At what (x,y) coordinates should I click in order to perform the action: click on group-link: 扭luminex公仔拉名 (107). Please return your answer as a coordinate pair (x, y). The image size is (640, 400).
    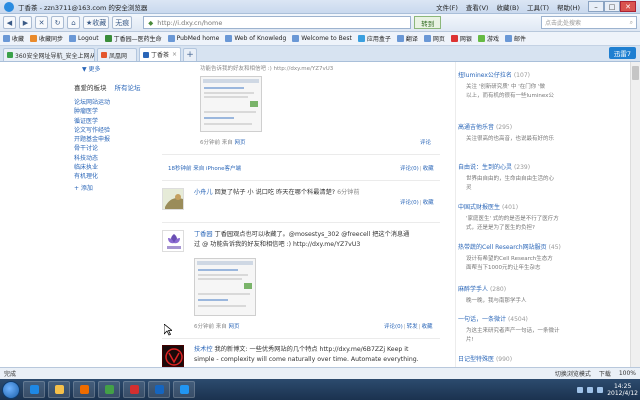
    Looking at the image, I should click on (541, 74).